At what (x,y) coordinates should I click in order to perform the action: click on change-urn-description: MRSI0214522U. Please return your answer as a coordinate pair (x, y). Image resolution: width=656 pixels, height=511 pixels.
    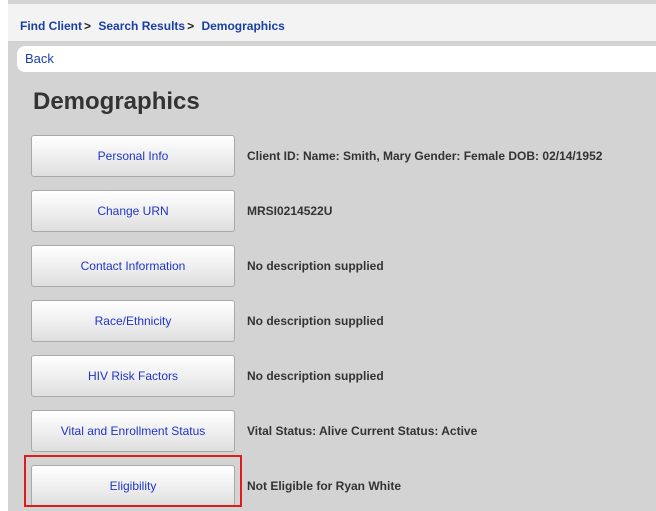
    Looking at the image, I should click on (290, 211).